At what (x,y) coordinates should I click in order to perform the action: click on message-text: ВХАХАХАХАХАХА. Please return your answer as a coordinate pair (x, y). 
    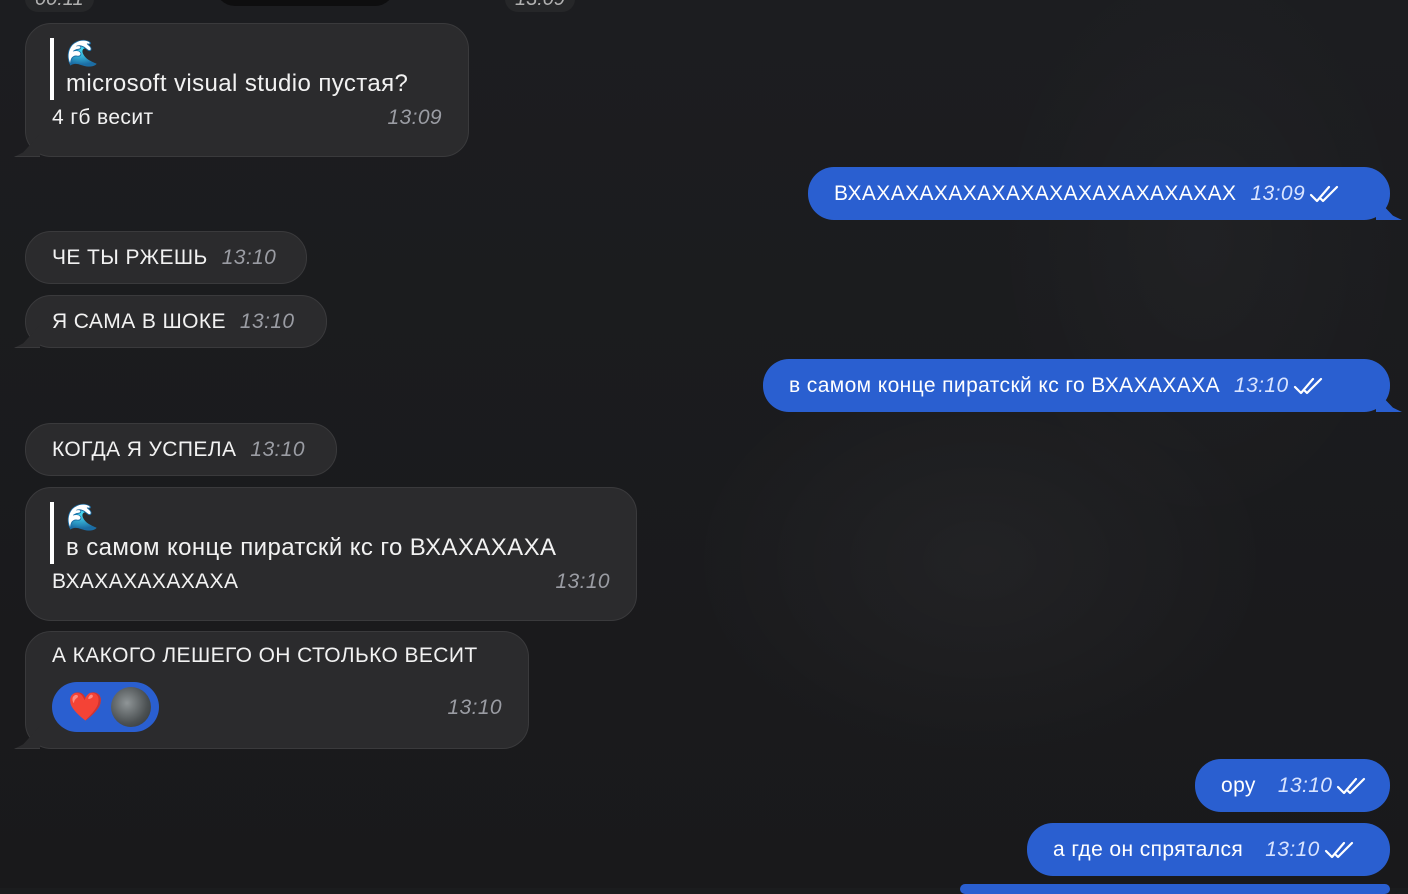
    Looking at the image, I should click on (145, 581).